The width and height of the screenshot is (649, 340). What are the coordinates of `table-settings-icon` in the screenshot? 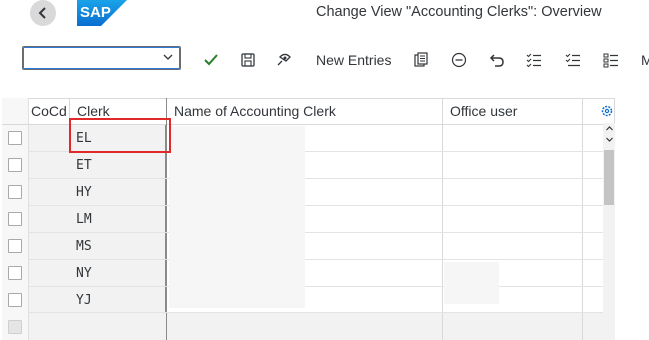 It's located at (607, 111).